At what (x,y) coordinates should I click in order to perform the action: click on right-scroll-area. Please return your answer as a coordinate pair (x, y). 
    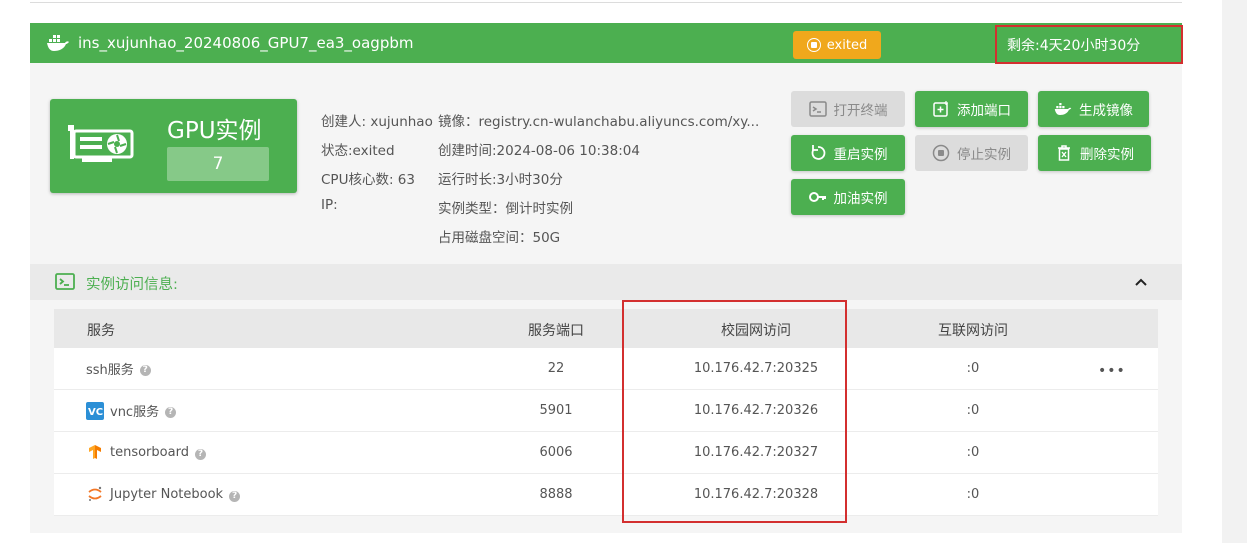
    Looking at the image, I should click on (1234, 271).